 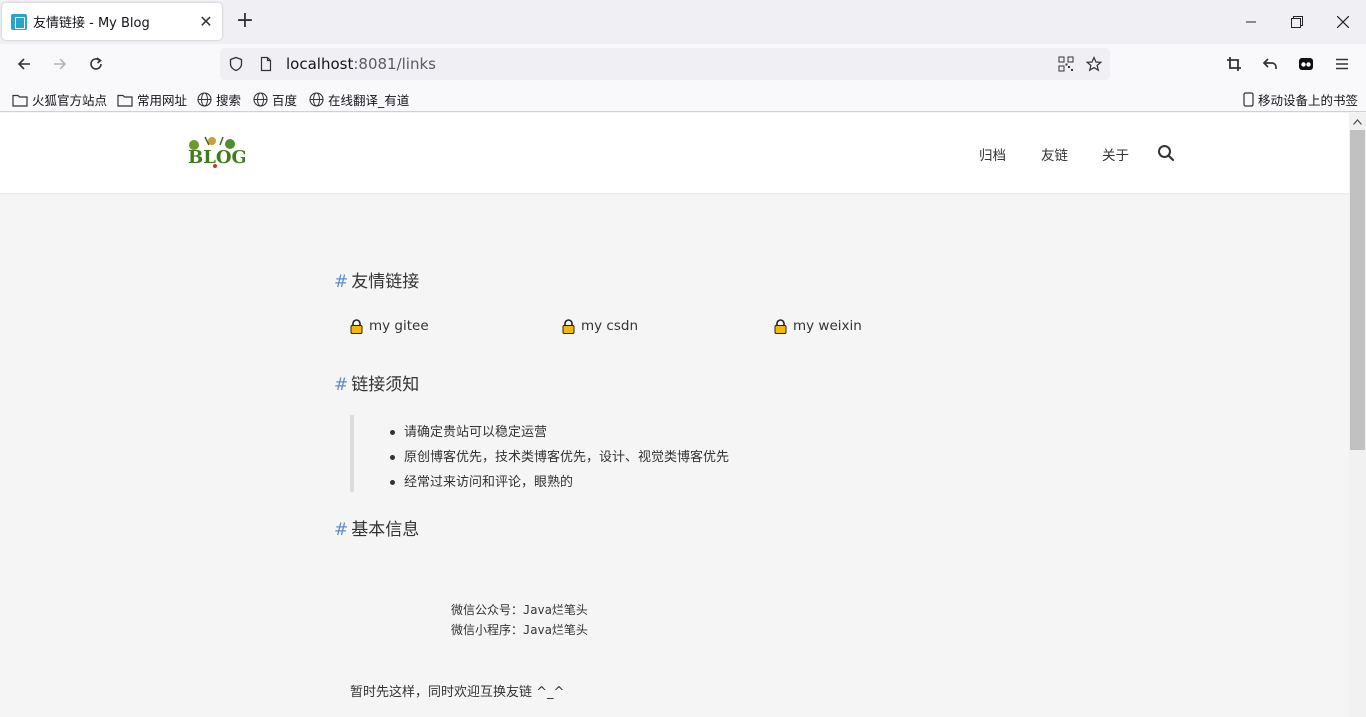 I want to click on info-line: 微信公众号：Java烂笔头, so click(x=519, y=610).